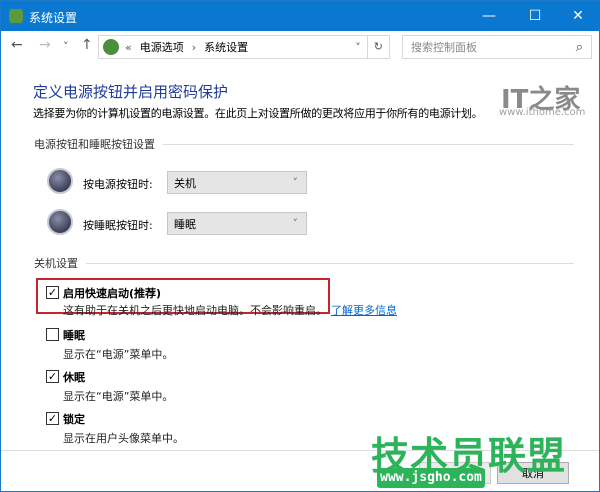  Describe the element at coordinates (118, 354) in the screenshot. I see `sleep-desc: 显示在“电源”菜单中。` at that location.